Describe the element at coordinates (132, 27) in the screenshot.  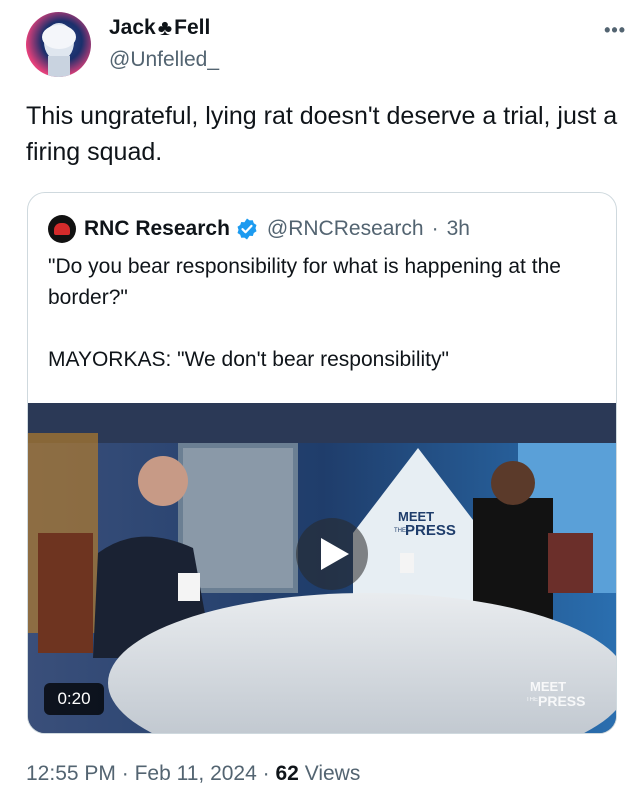
I see `author-name-first: Jack` at that location.